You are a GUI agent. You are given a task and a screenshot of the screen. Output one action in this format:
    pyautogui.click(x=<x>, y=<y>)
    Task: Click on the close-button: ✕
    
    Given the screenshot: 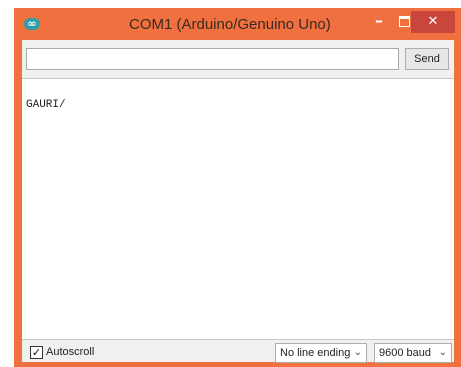 What is the action you would take?
    pyautogui.click(x=433, y=22)
    